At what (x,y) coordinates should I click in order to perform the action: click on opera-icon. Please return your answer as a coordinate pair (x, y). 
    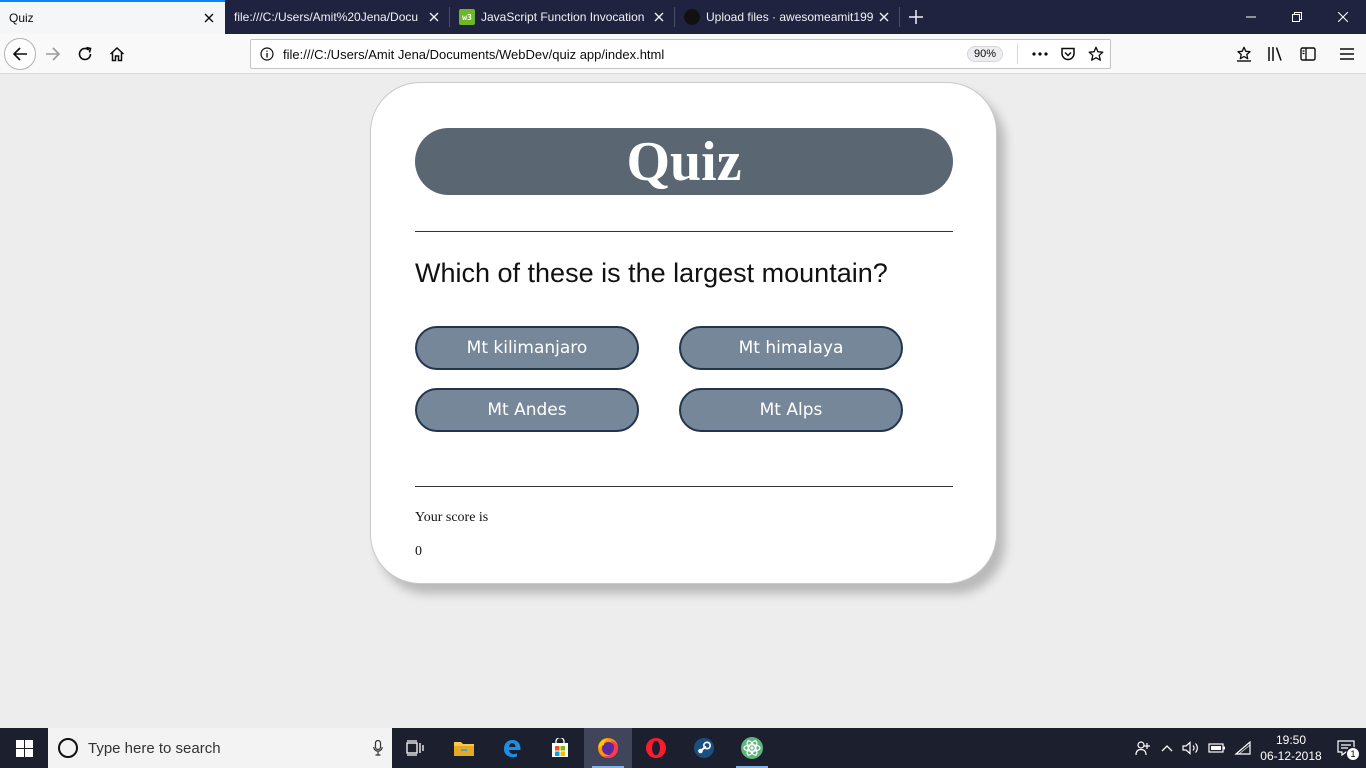
    Looking at the image, I should click on (656, 748).